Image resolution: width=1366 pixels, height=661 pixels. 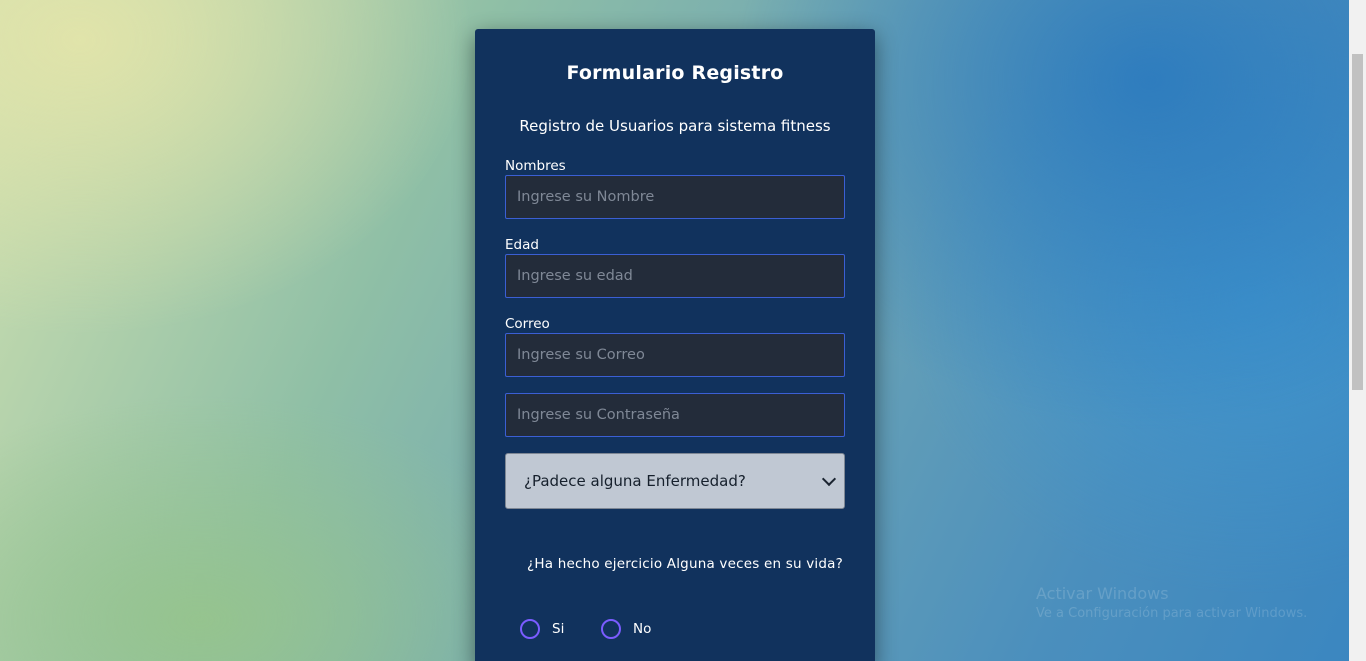 I want to click on radio-option-no: No, so click(x=626, y=629).